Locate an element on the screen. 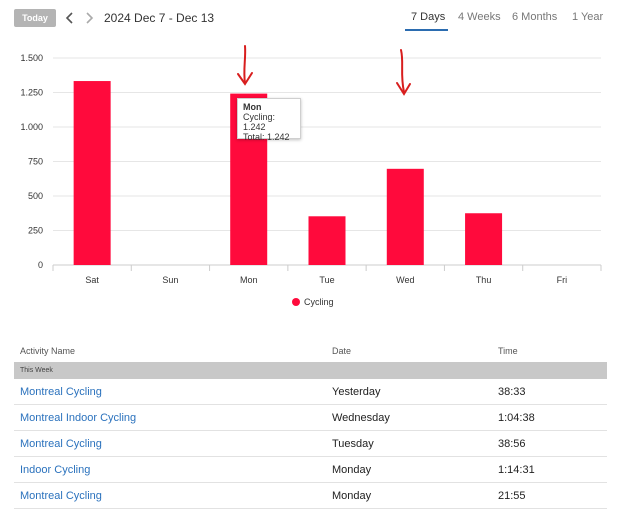 This screenshot has height=515, width=640. section-label: This Week is located at coordinates (36, 370).